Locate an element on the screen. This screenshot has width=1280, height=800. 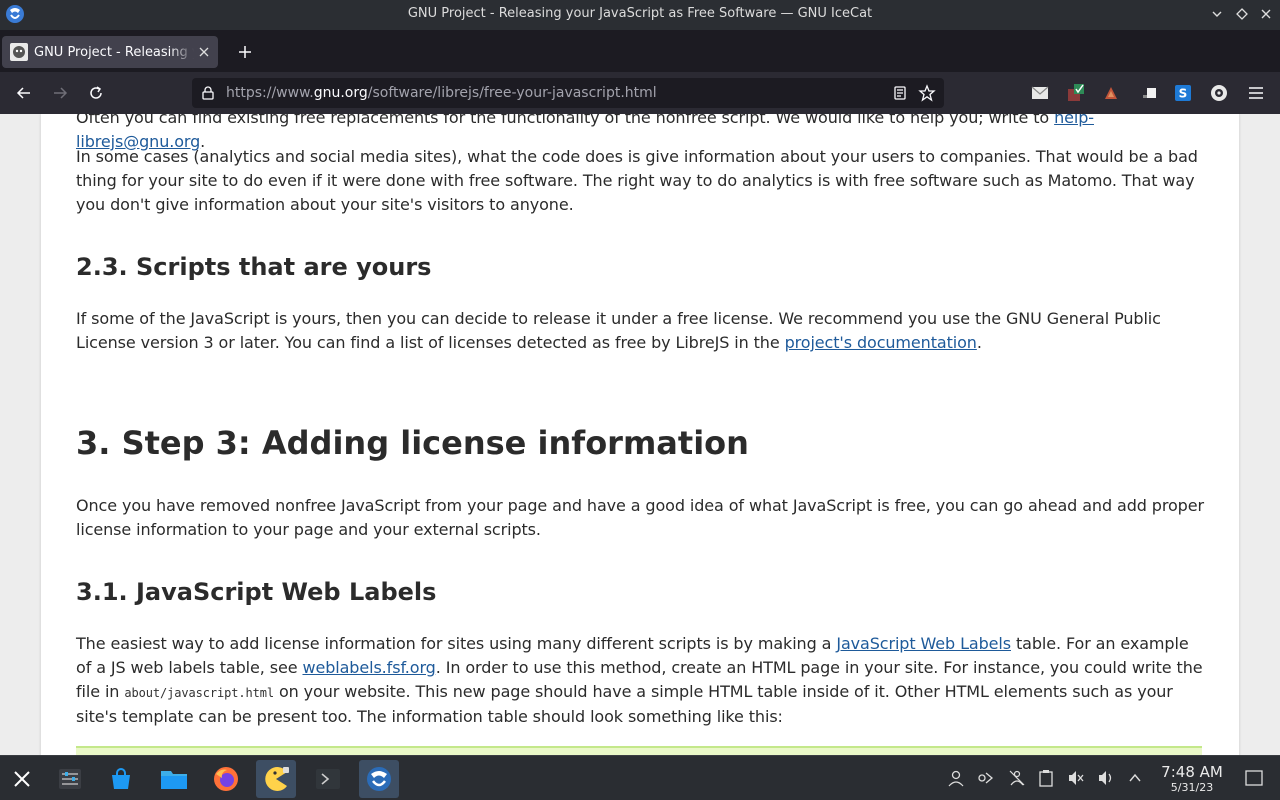
show-desktop-icon is located at coordinates (1254, 778).